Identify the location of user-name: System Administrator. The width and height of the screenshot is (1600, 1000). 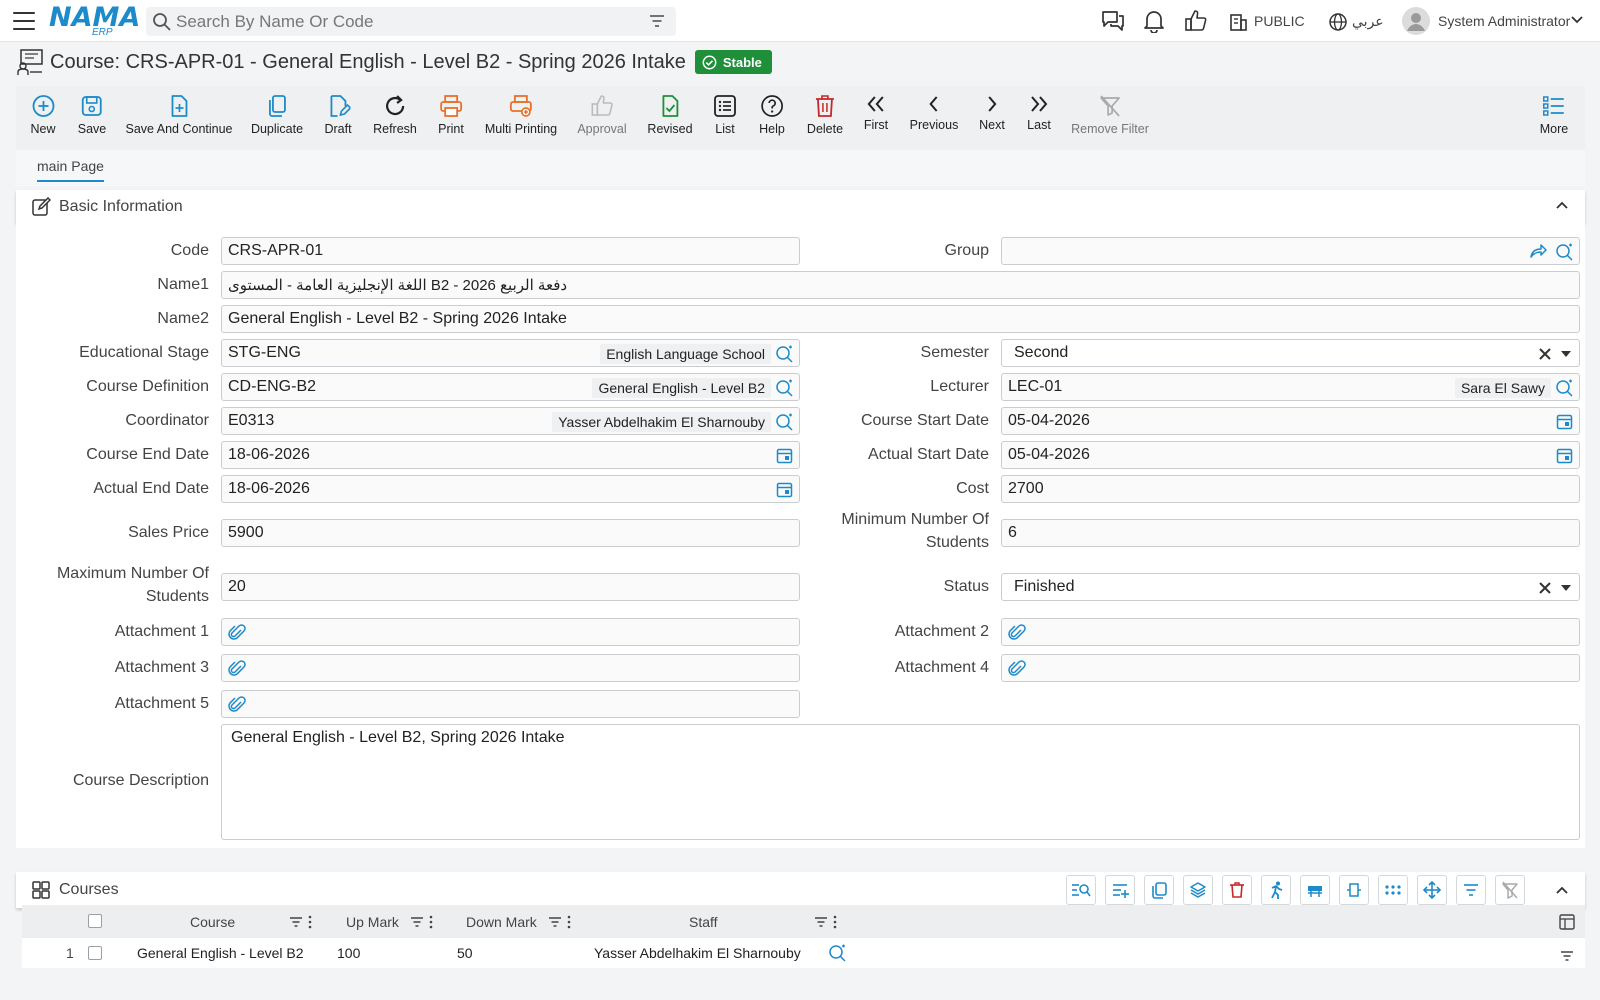
(1504, 21).